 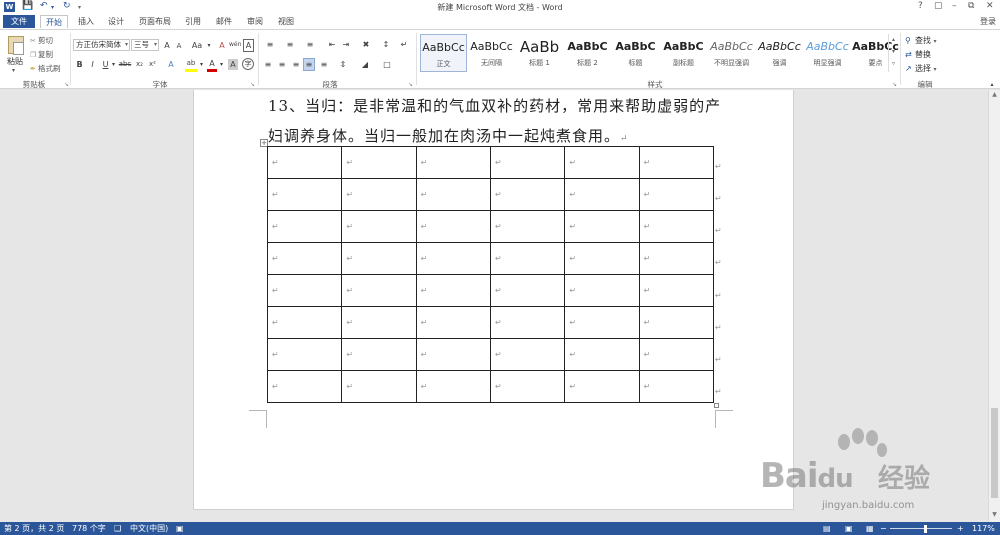 What do you see at coordinates (988, 21) in the screenshot?
I see `login-link: 登录` at bounding box center [988, 21].